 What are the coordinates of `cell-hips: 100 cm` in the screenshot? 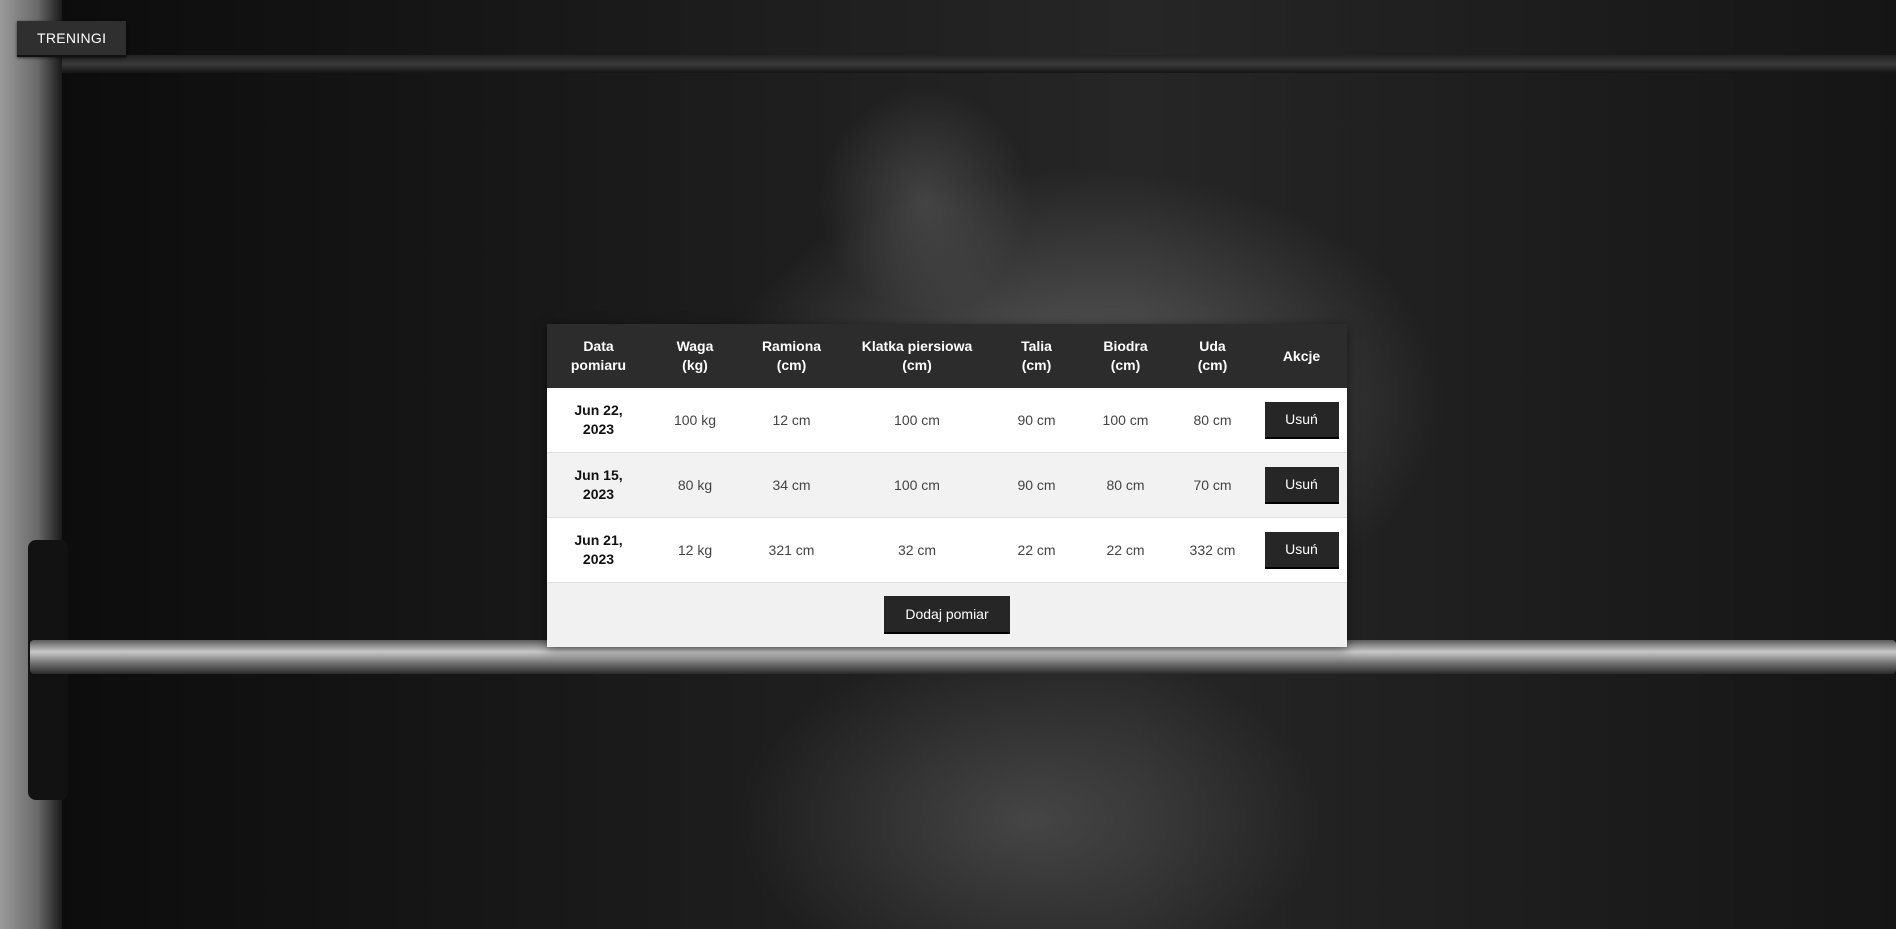 It's located at (1125, 420).